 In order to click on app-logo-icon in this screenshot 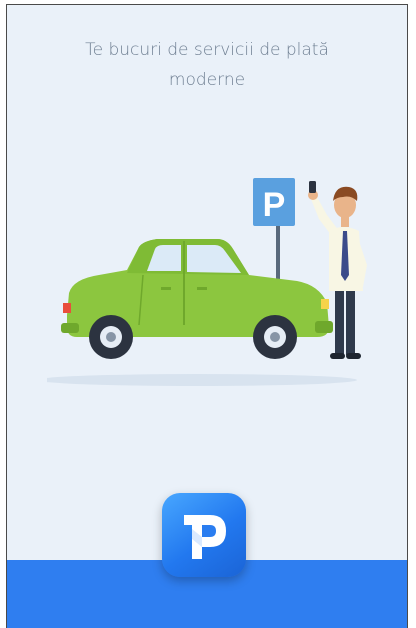, I will do `click(204, 535)`.